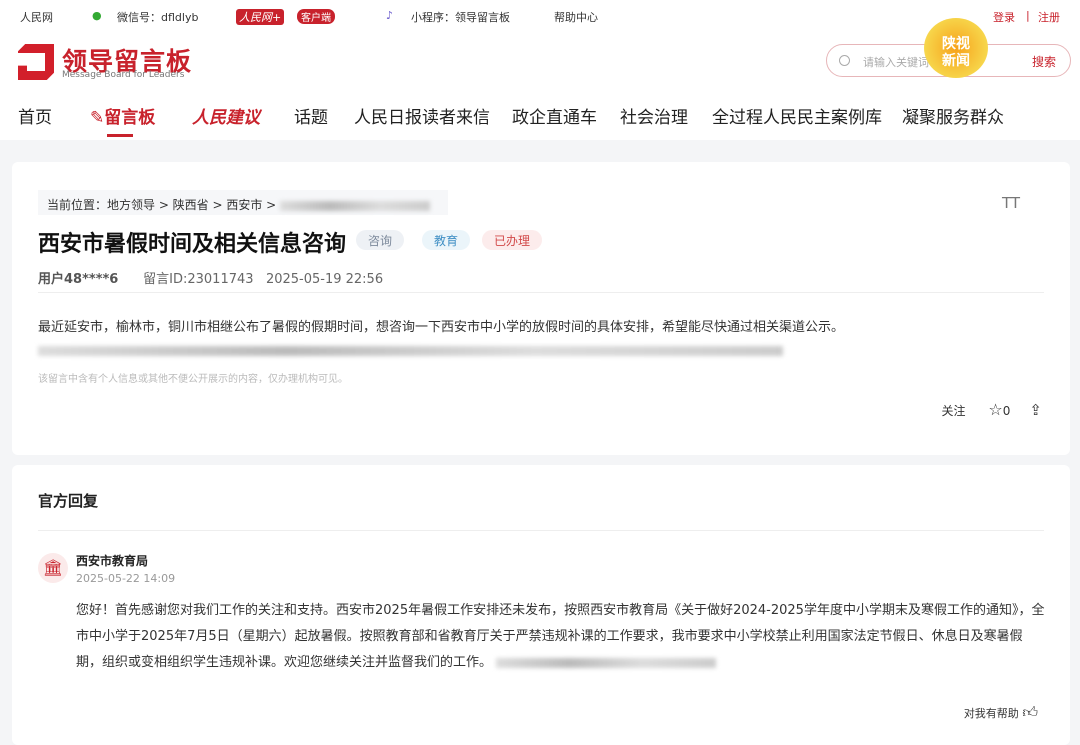 Image resolution: width=1080 pixels, height=745 pixels. Describe the element at coordinates (1004, 17) in the screenshot. I see `login-link: 登录` at that location.